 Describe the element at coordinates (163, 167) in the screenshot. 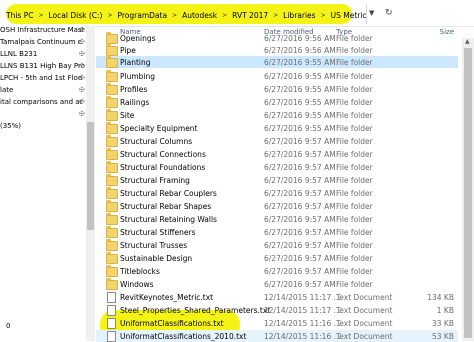

I see `file-name: Structural Foundations` at that location.